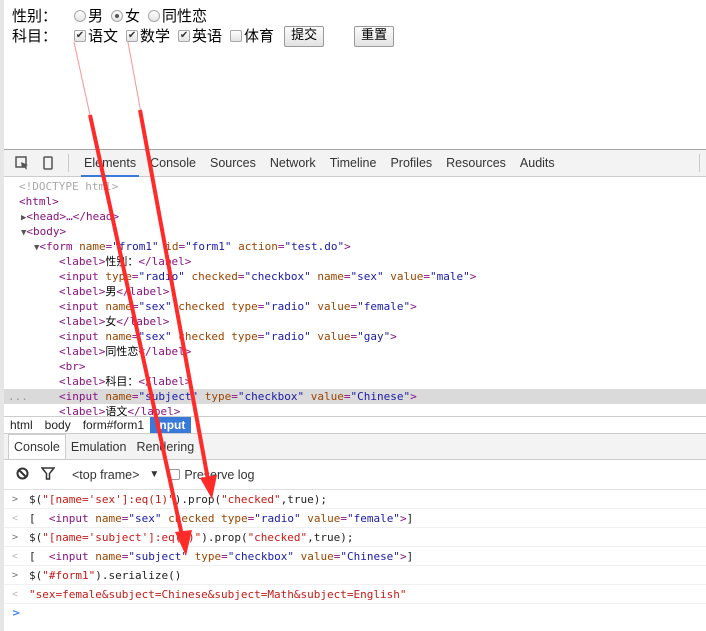 The image size is (706, 631). What do you see at coordinates (175, 474) in the screenshot?
I see `preserve-log-checkbox` at bounding box center [175, 474].